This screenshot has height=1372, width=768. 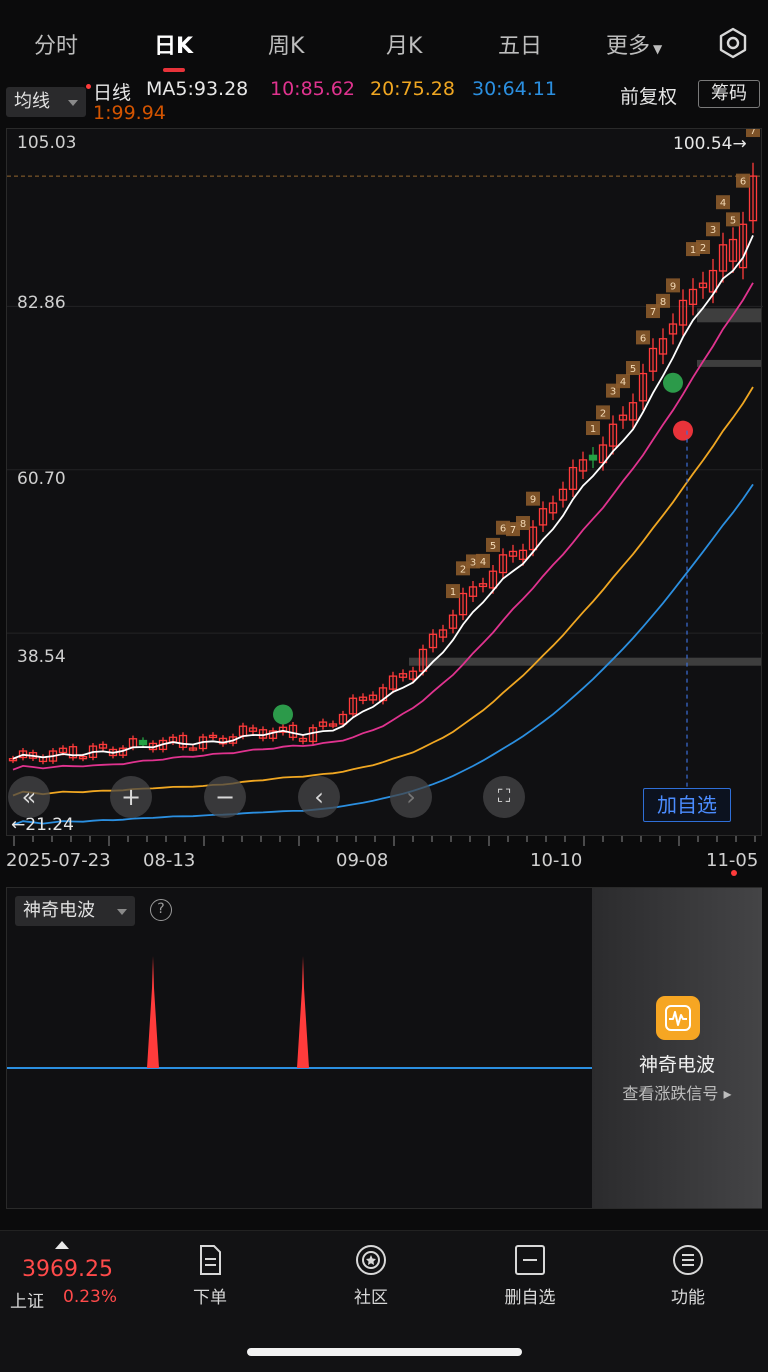 I want to click on scroll-left-button: ‹, so click(x=319, y=797).